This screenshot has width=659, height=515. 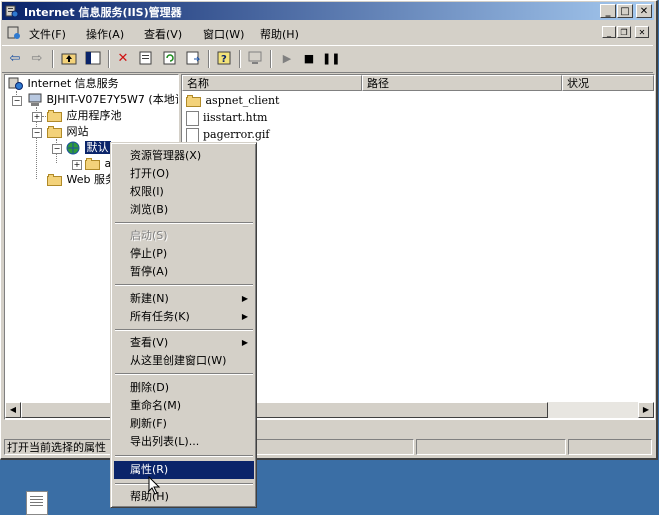 I want to click on context-item-all-tasks: 所有任务(K) ▶, so click(x=184, y=317).